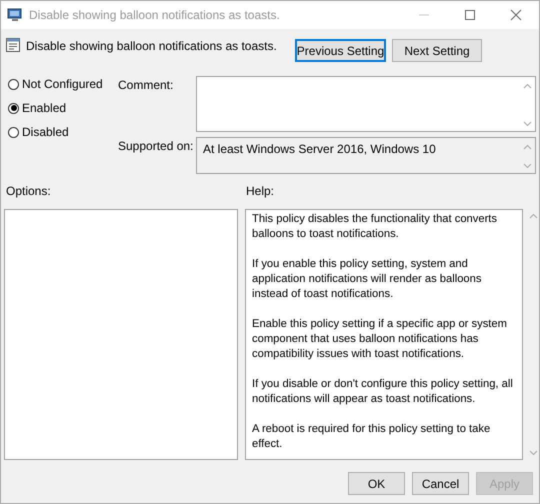  I want to click on options-label: Options:, so click(29, 192).